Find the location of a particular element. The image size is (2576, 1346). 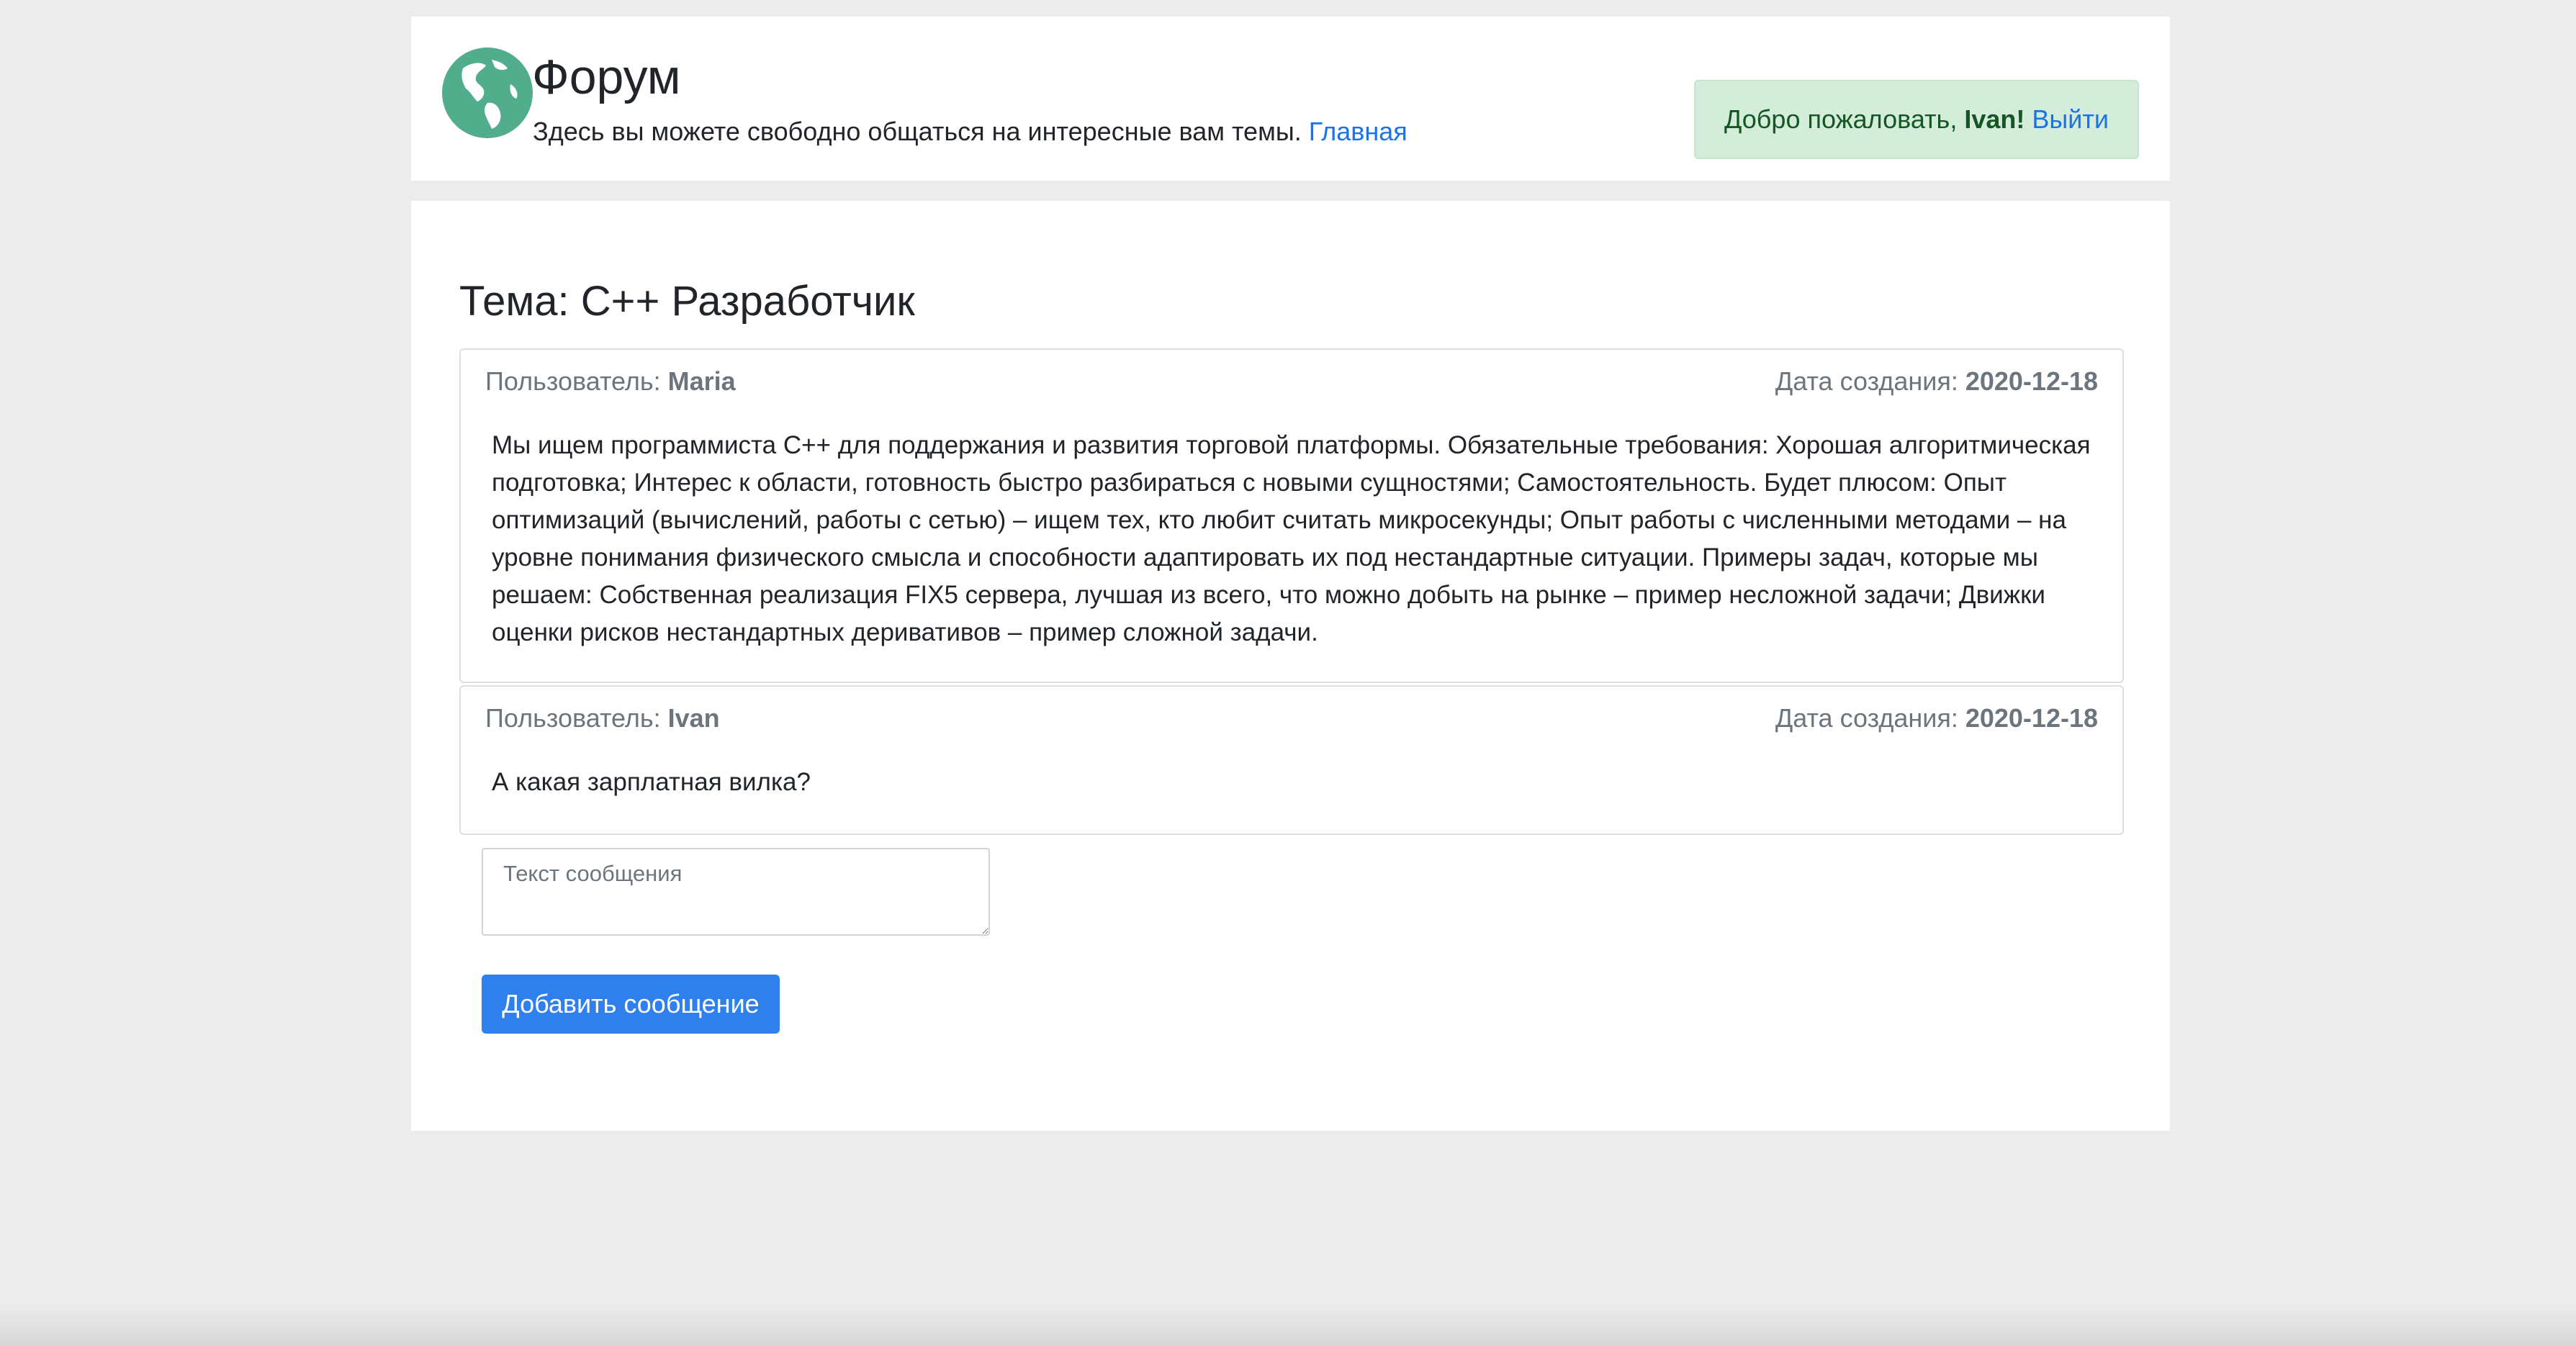

post-author: Пользователь: Ivan is located at coordinates (602, 718).